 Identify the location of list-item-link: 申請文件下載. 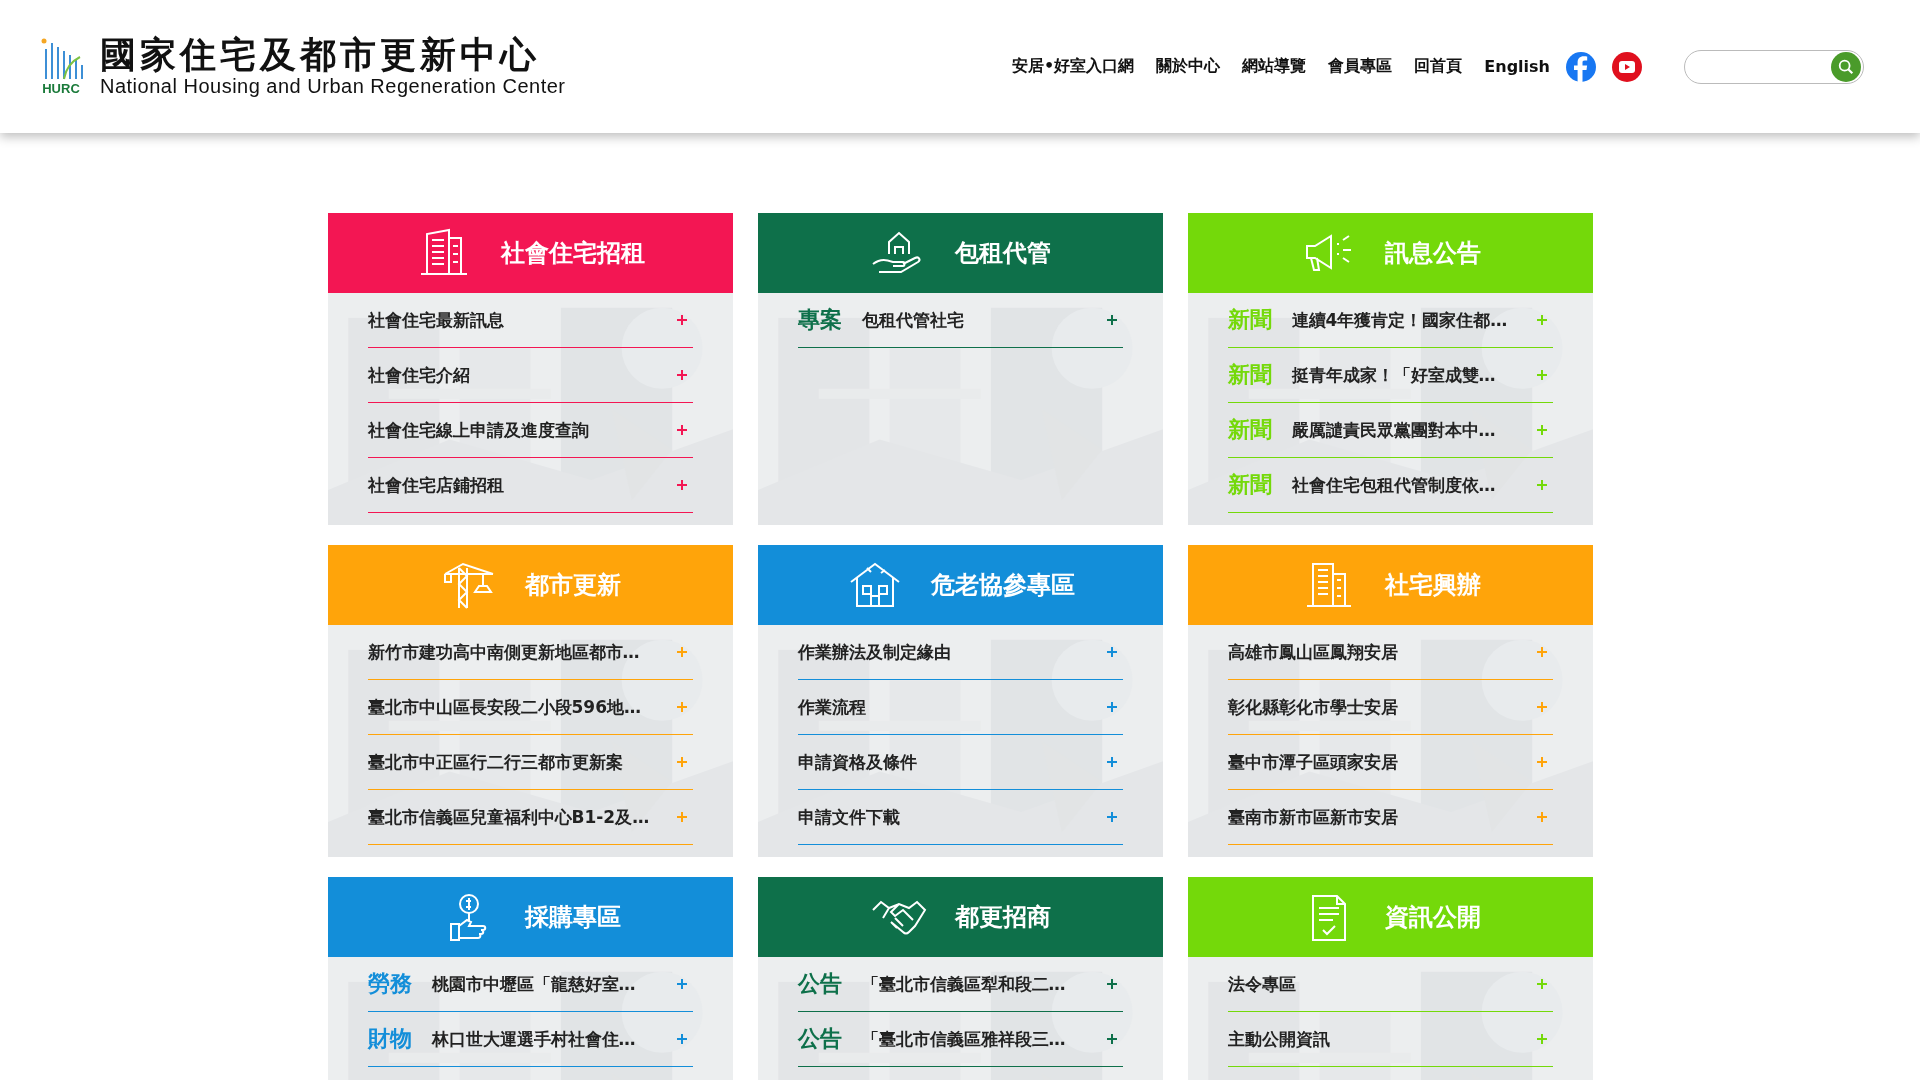
(960, 817).